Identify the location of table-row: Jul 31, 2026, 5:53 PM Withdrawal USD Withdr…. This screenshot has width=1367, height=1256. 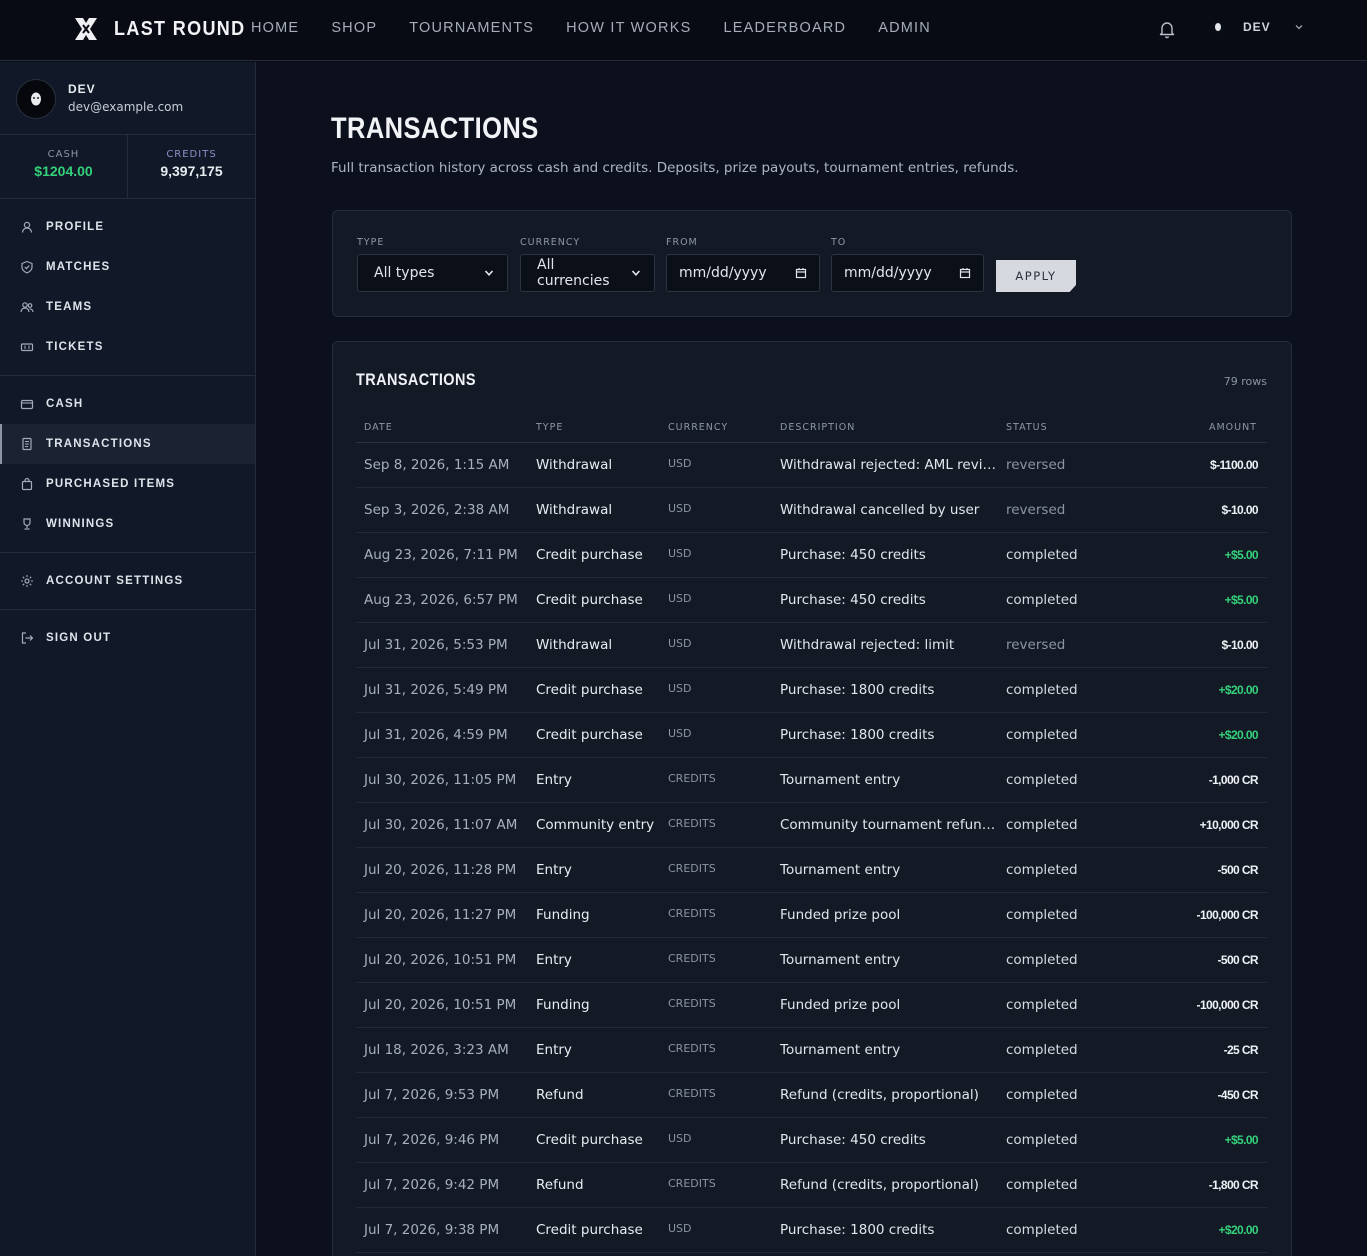
(811, 645).